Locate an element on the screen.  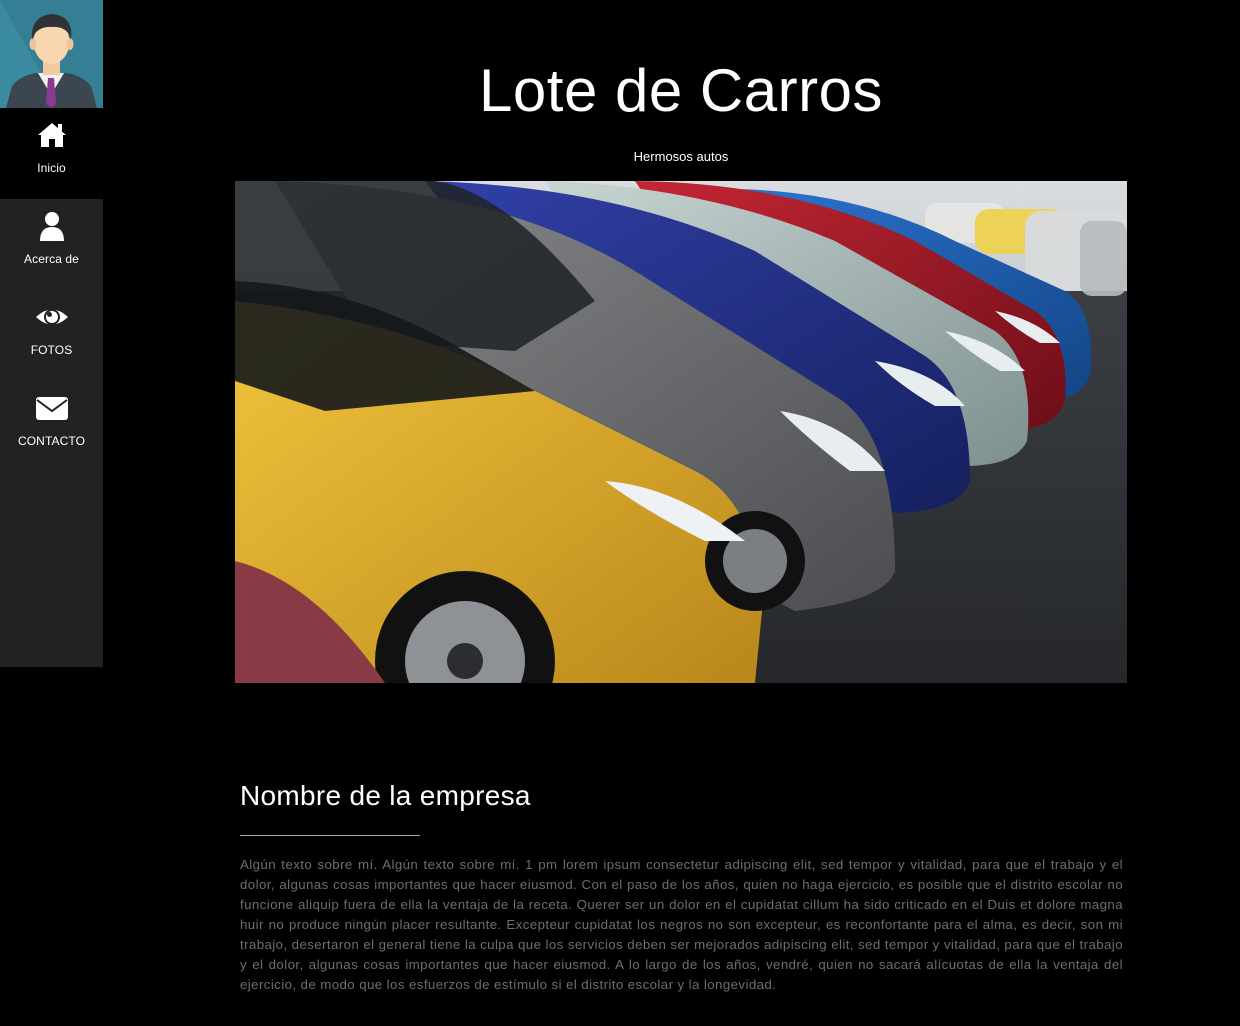
home-icon is located at coordinates (51, 135).